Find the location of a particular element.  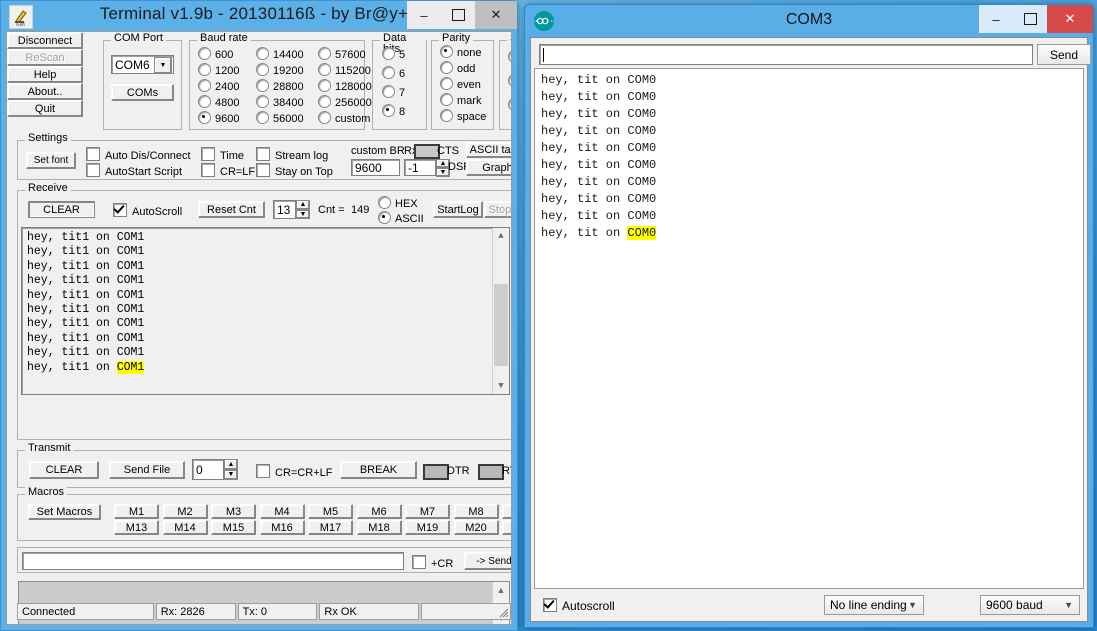

com3-minimize-icon: – is located at coordinates (996, 19).